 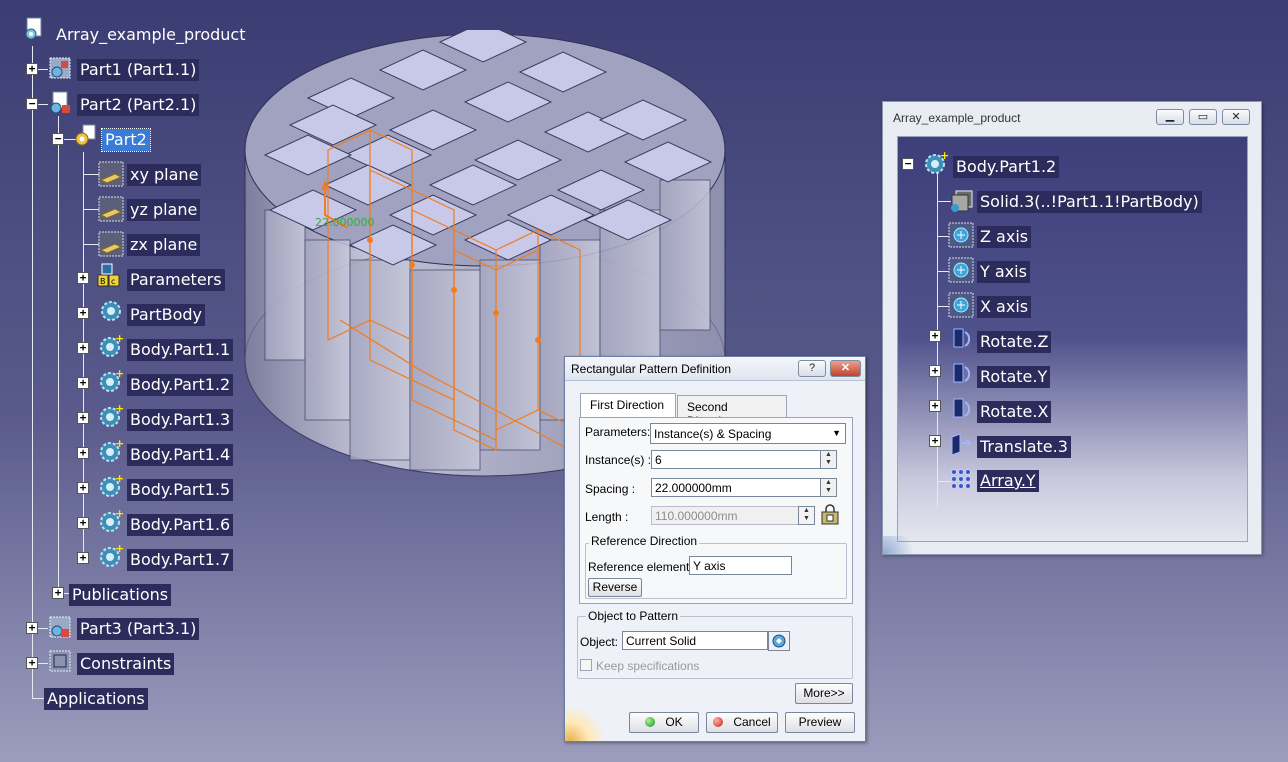 I want to click on tree-node-zx-plane: zx plane, so click(x=164, y=245).